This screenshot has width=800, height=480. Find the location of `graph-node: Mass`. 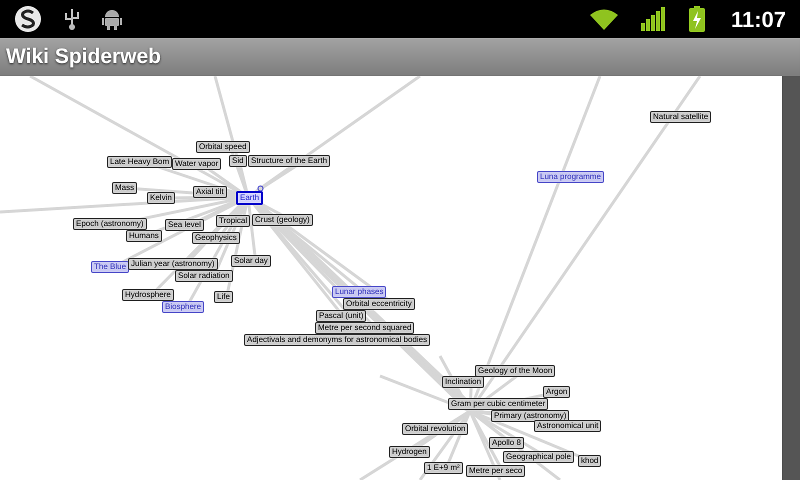

graph-node: Mass is located at coordinates (125, 188).